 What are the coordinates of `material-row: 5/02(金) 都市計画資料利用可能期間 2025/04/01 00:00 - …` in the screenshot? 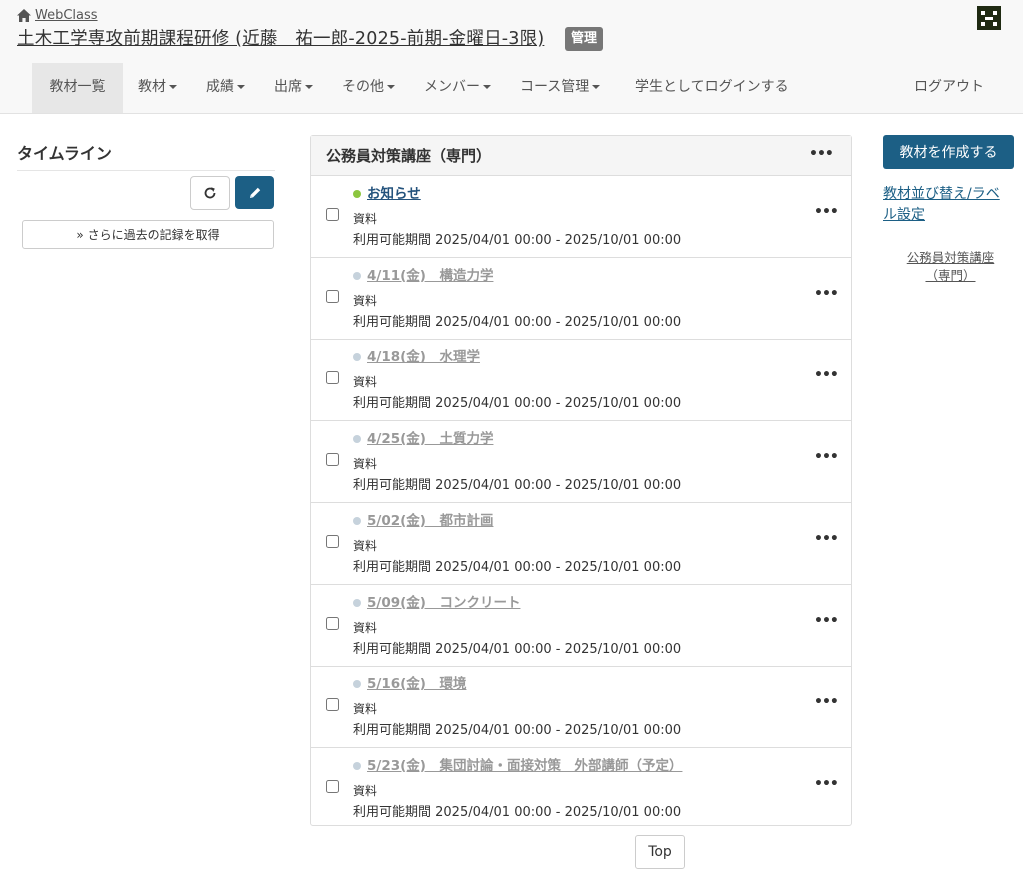 It's located at (581, 544).